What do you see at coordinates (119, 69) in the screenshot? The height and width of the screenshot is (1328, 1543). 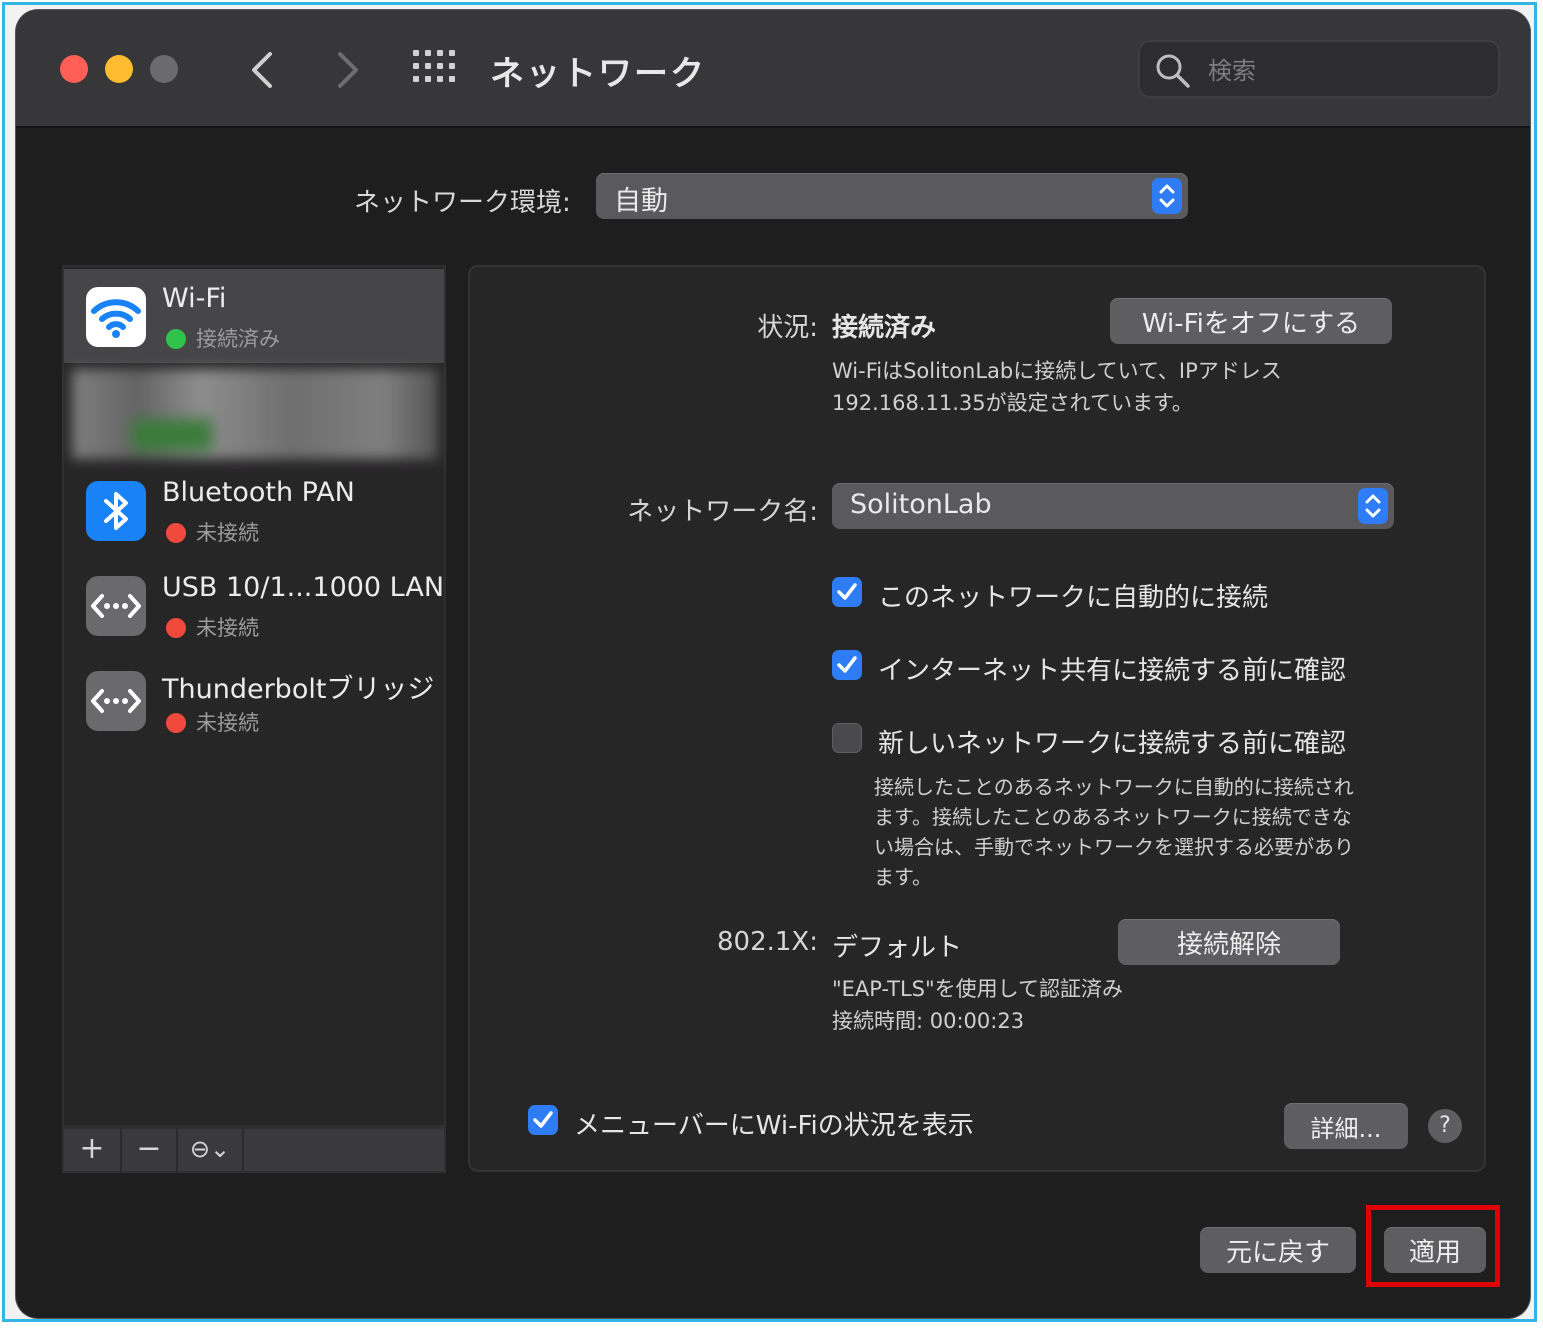 I see `minimize-window-button` at bounding box center [119, 69].